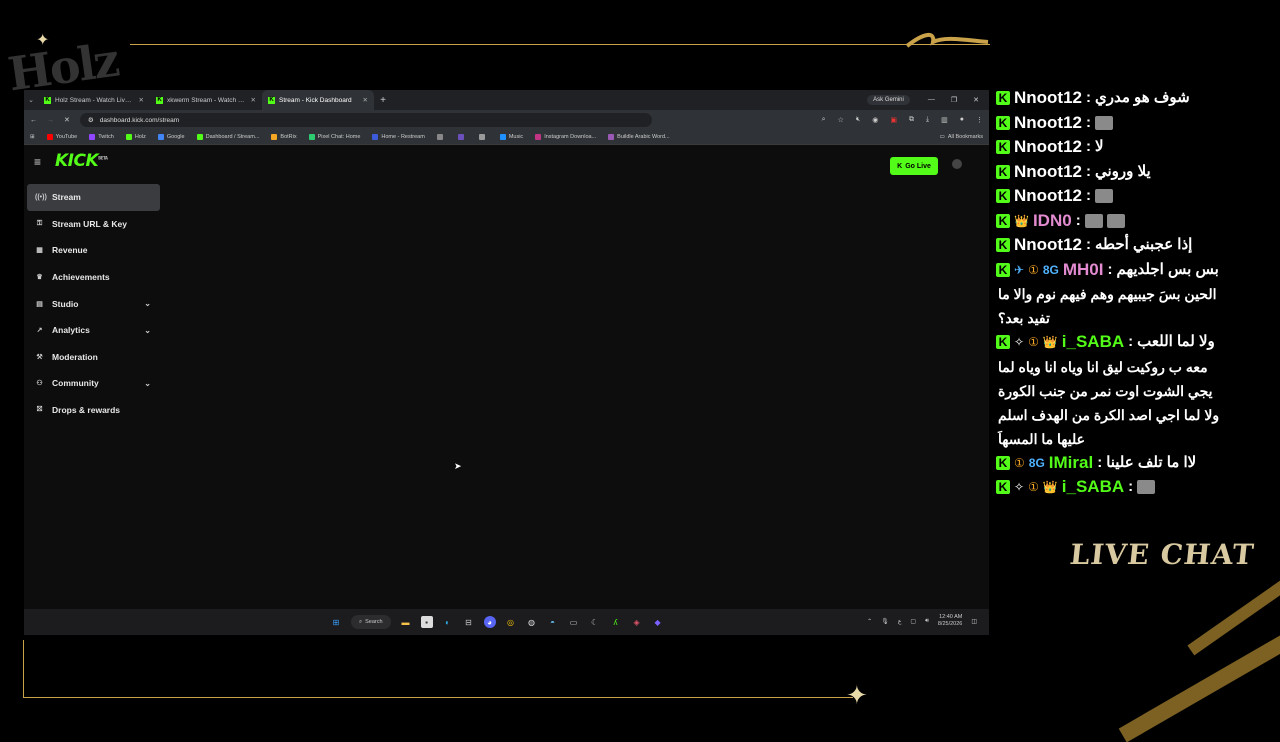 The height and width of the screenshot is (742, 1280). Describe the element at coordinates (1167, 269) in the screenshot. I see `chat-text: بس بس اجلديهم` at that location.